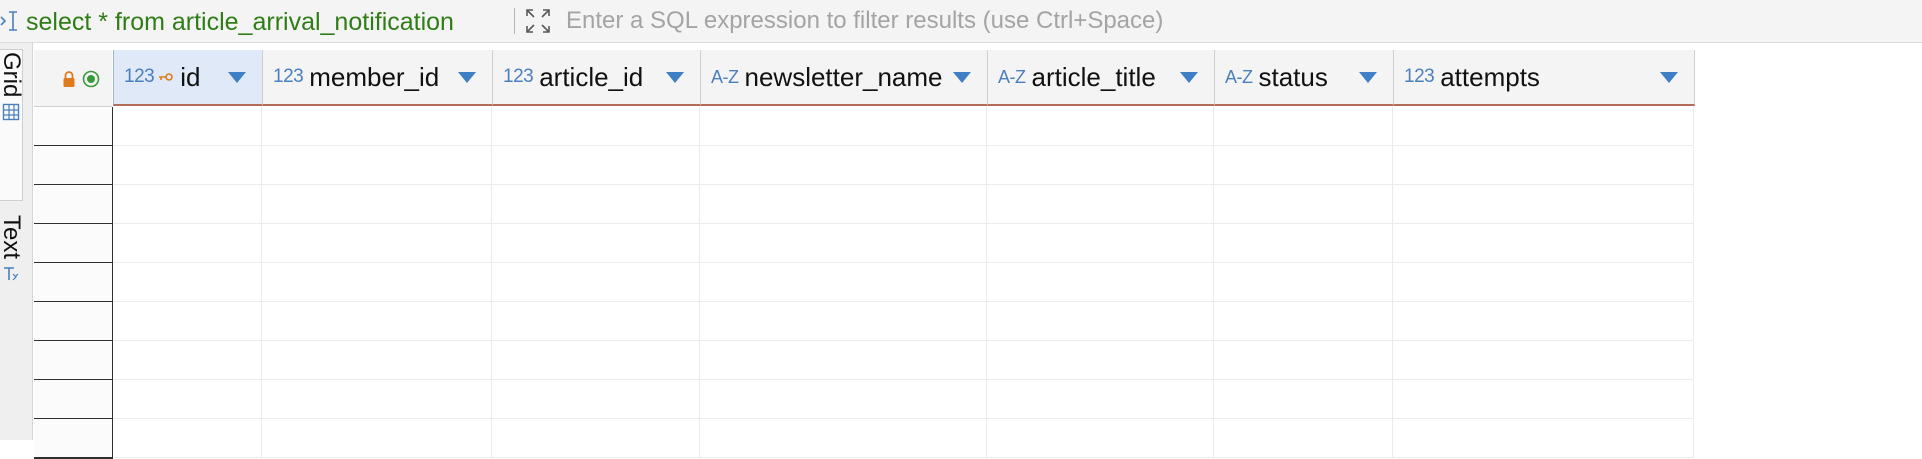  I want to click on column-header-status: A-Z status, so click(1304, 78).